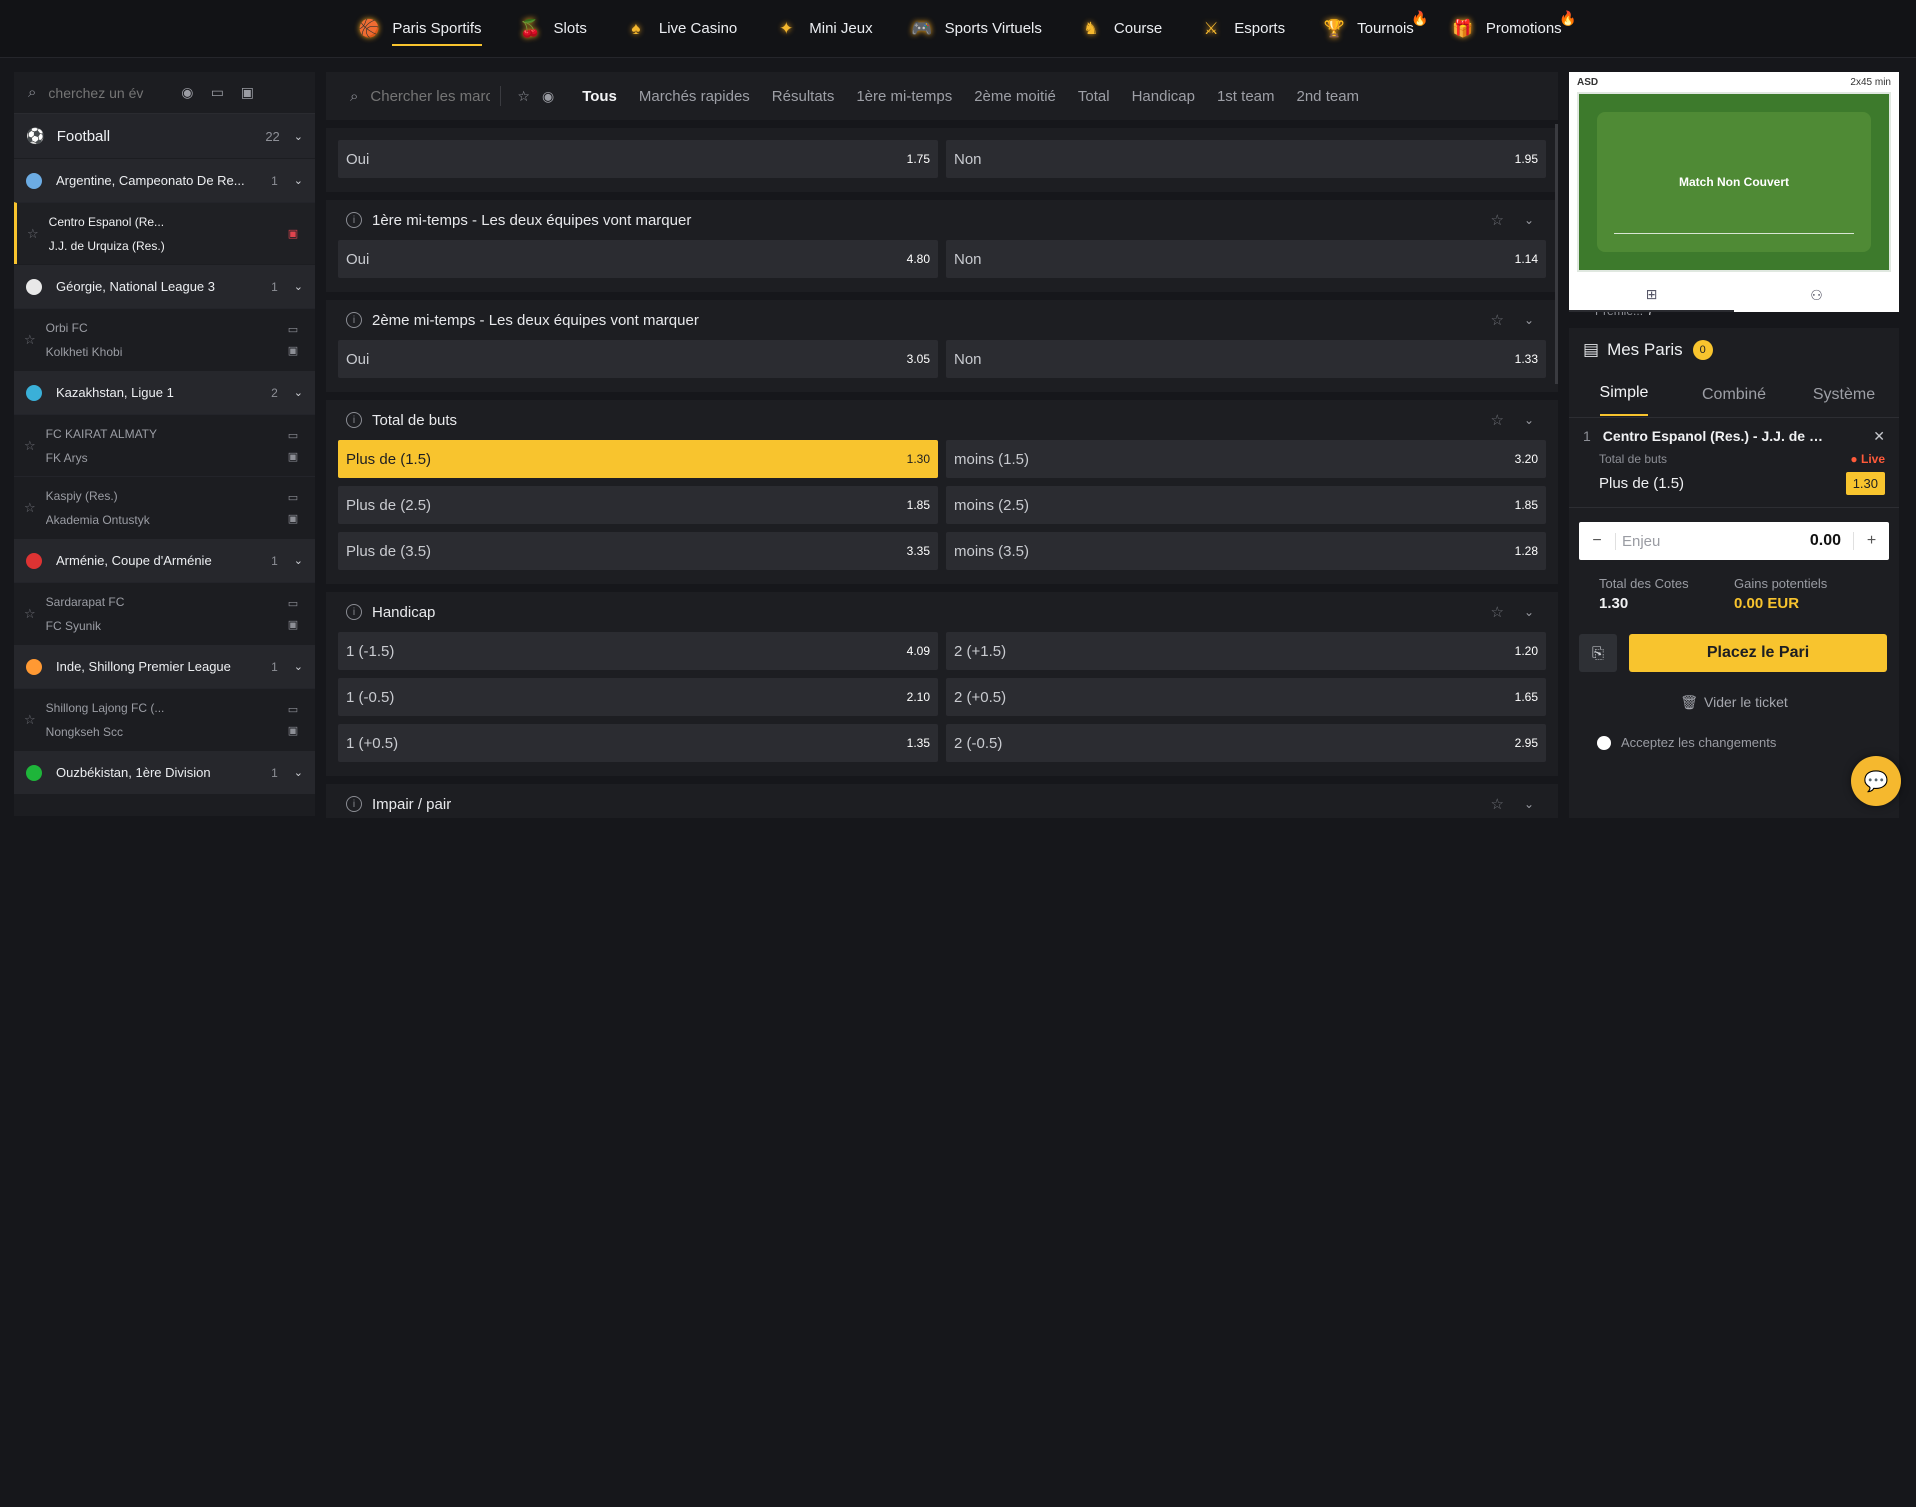  I want to click on league-header: Ouzbékistan, 1ère Division 1 ⌄, so click(164, 772).